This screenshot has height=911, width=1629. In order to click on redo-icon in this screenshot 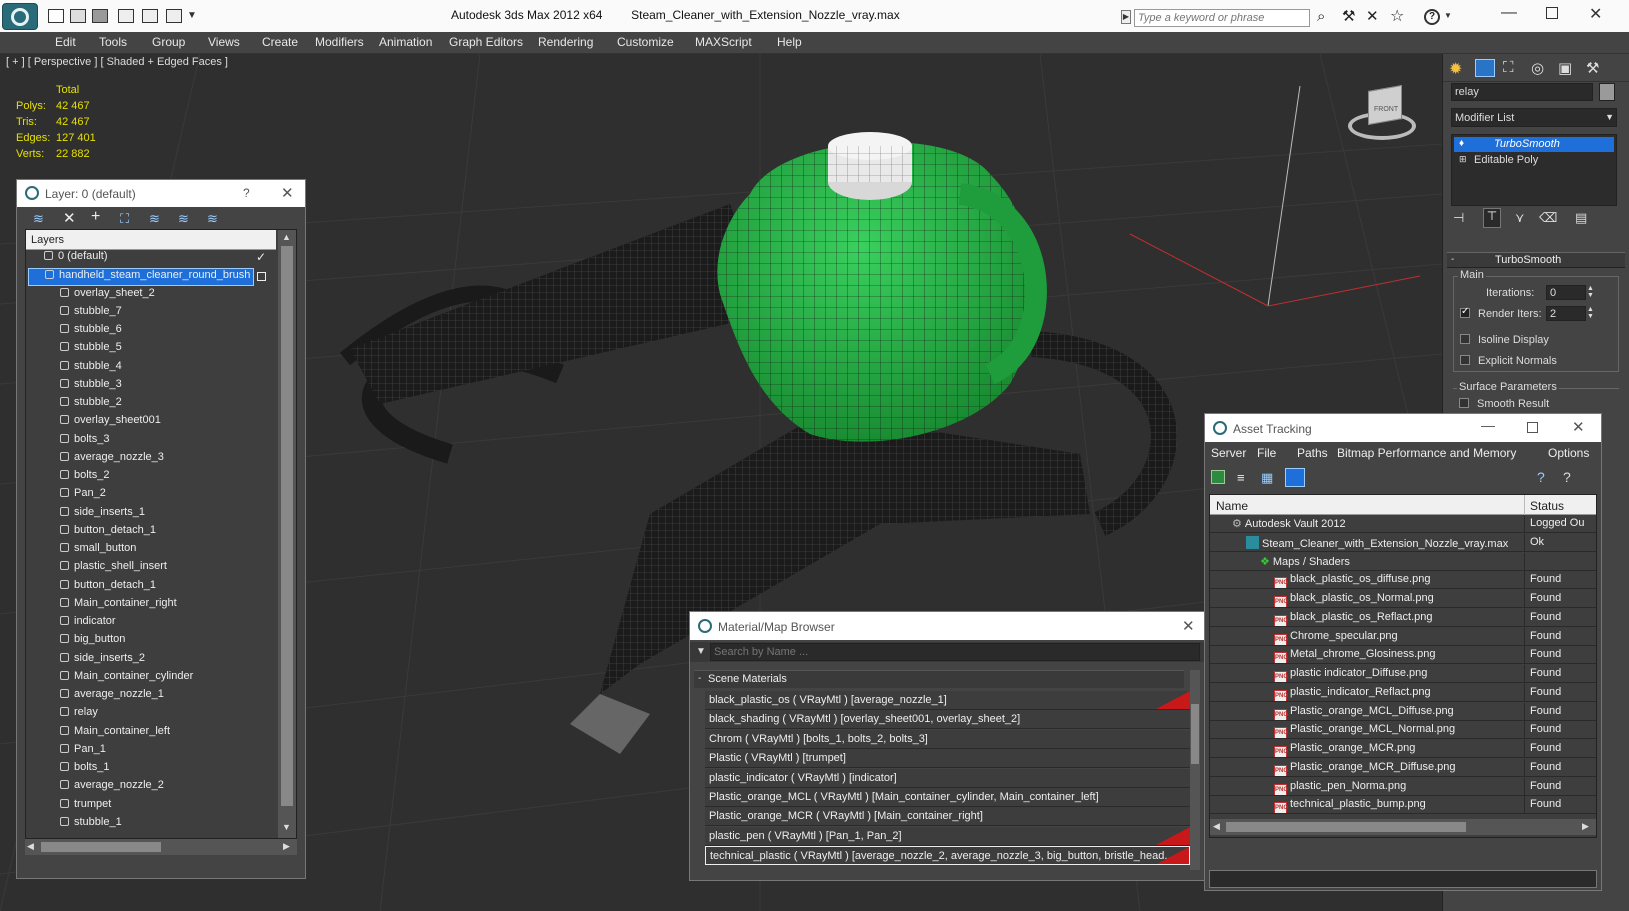, I will do `click(150, 16)`.